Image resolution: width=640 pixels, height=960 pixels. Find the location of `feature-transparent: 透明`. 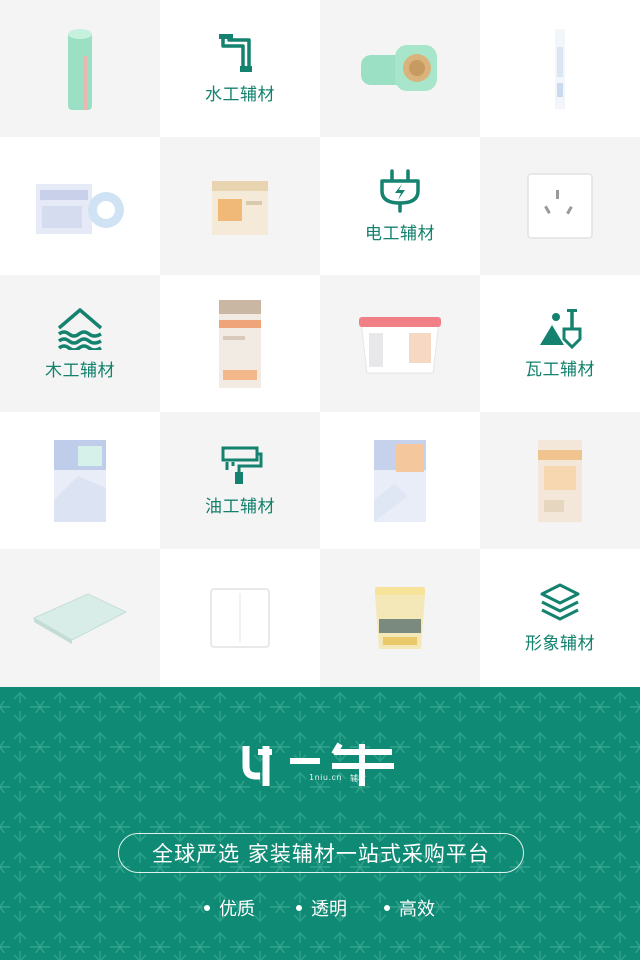

feature-transparent: 透明 is located at coordinates (321, 908).